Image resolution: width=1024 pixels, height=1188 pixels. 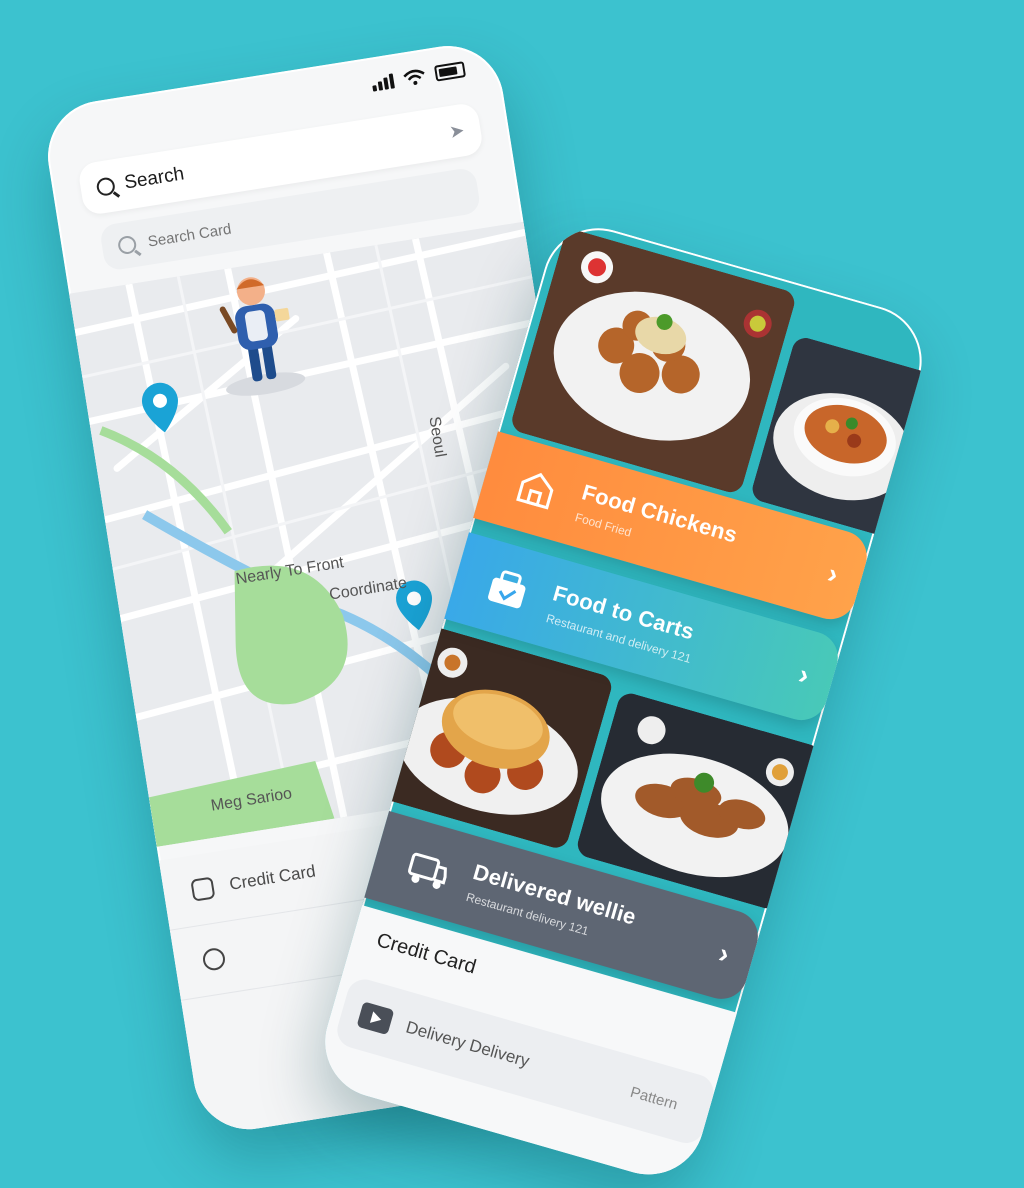 I want to click on delivery-option-row: Delivery Delivery Pattern, so click(x=525, y=1061).